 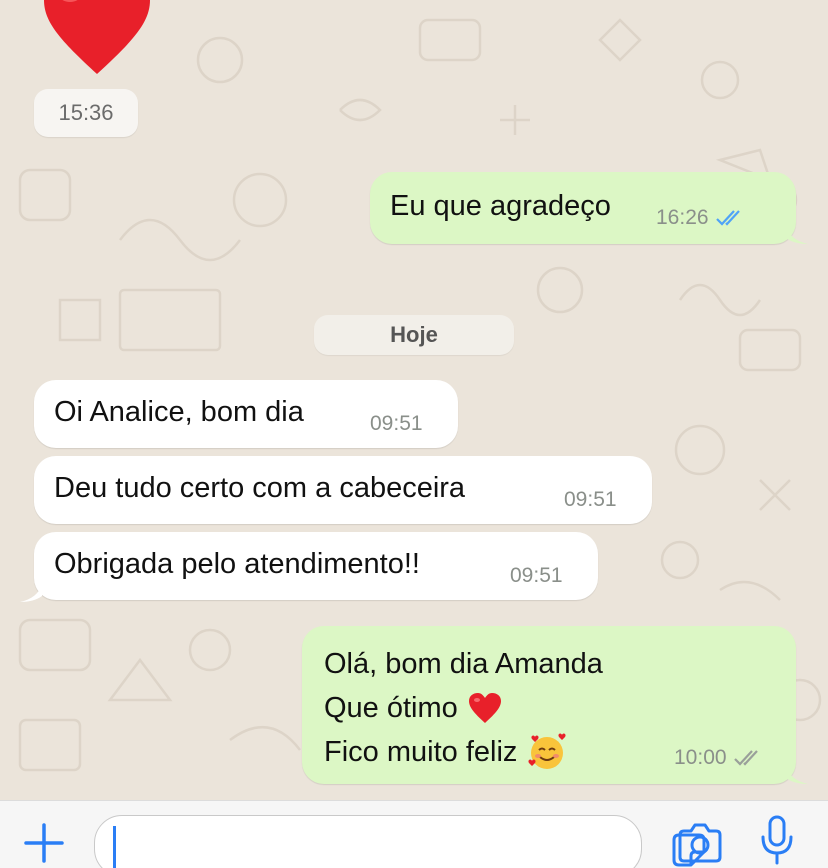 I want to click on message-line: Que ótimo, so click(x=463, y=708).